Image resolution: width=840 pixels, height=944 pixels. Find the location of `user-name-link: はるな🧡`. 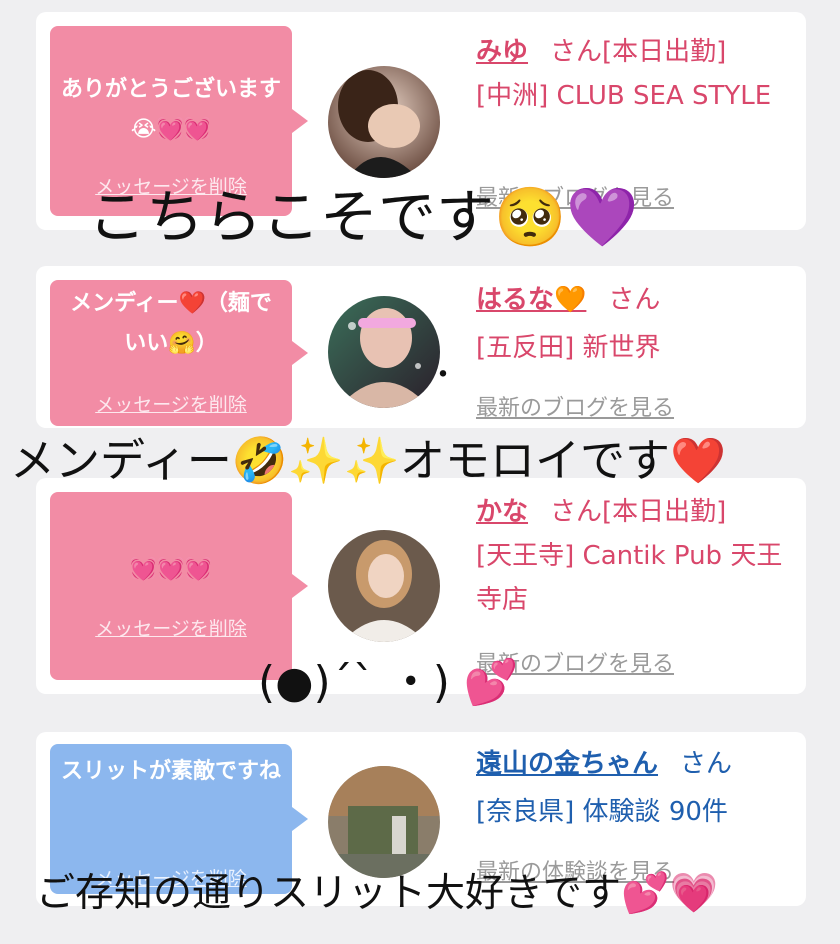

user-name-link: はるな🧡 is located at coordinates (531, 300).